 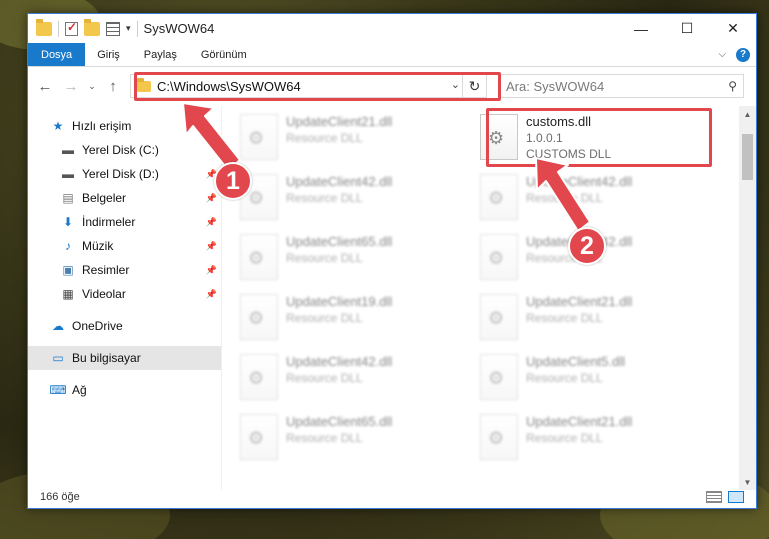 I want to click on sidebar-item-onedrive: ☁ OneDrive, so click(x=124, y=326).